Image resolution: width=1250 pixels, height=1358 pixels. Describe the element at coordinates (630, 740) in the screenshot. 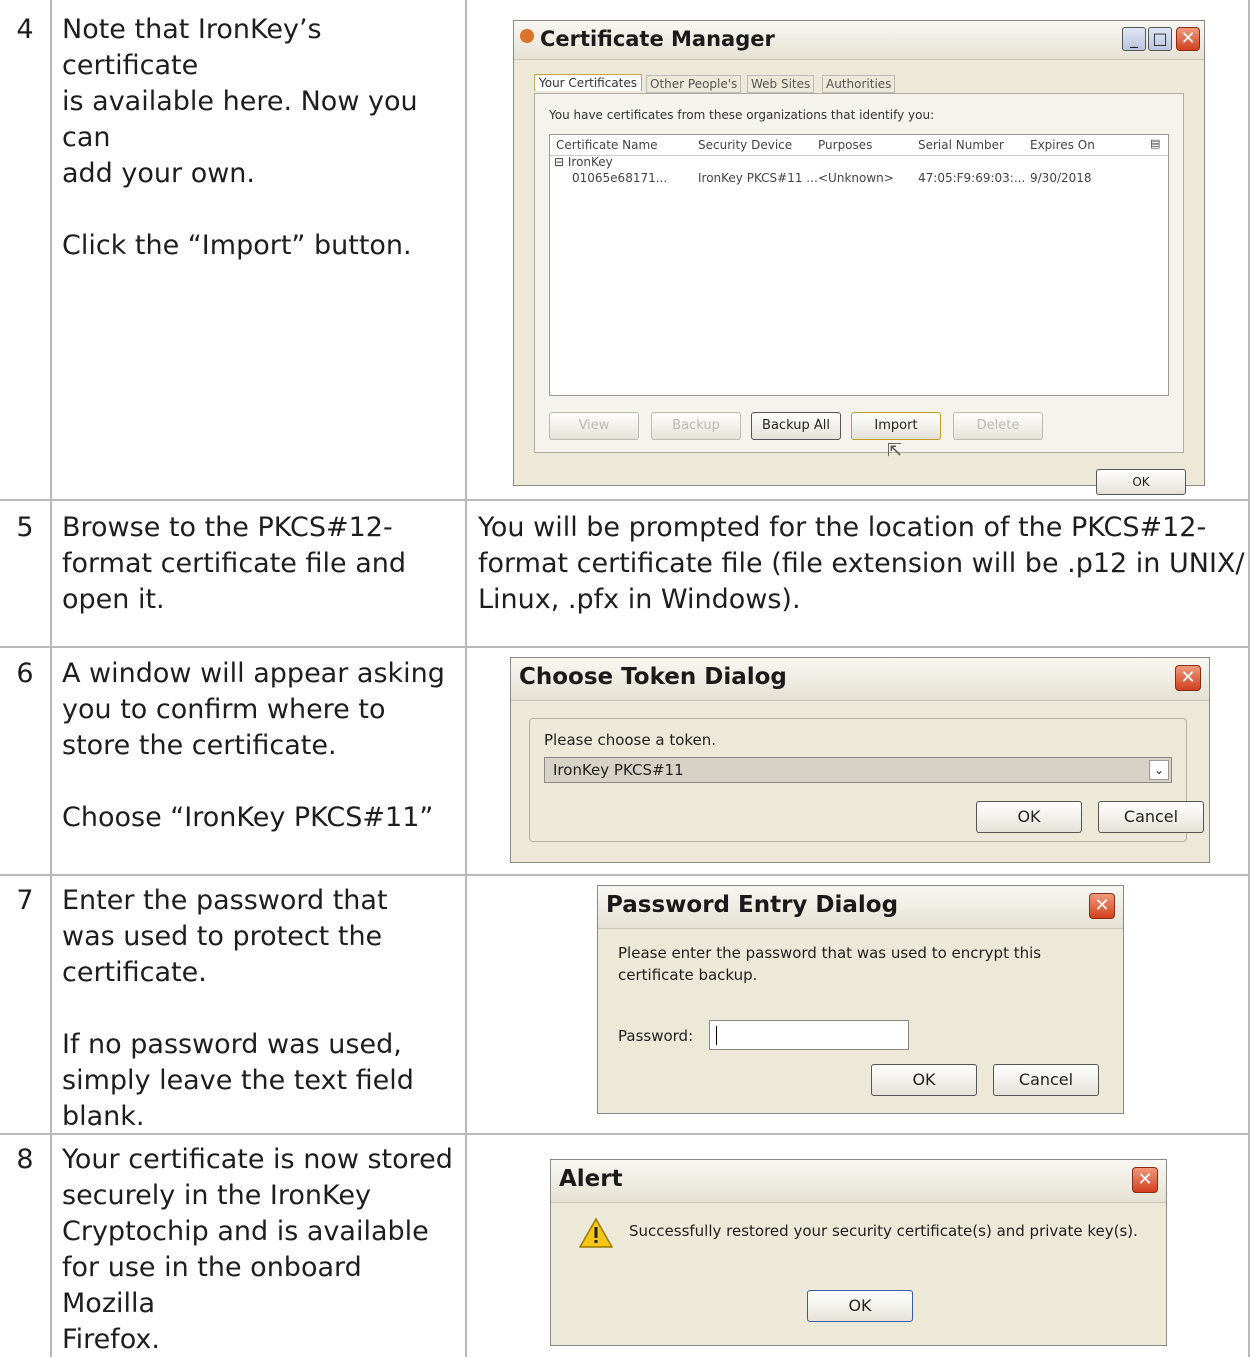

I see `prompt-text: Please choose a token.` at that location.